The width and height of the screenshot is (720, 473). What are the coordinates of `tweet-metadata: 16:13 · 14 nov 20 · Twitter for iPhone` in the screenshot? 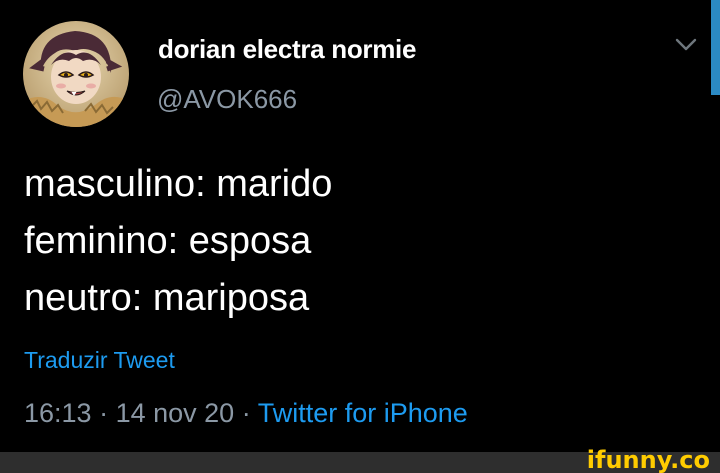 It's located at (246, 413).